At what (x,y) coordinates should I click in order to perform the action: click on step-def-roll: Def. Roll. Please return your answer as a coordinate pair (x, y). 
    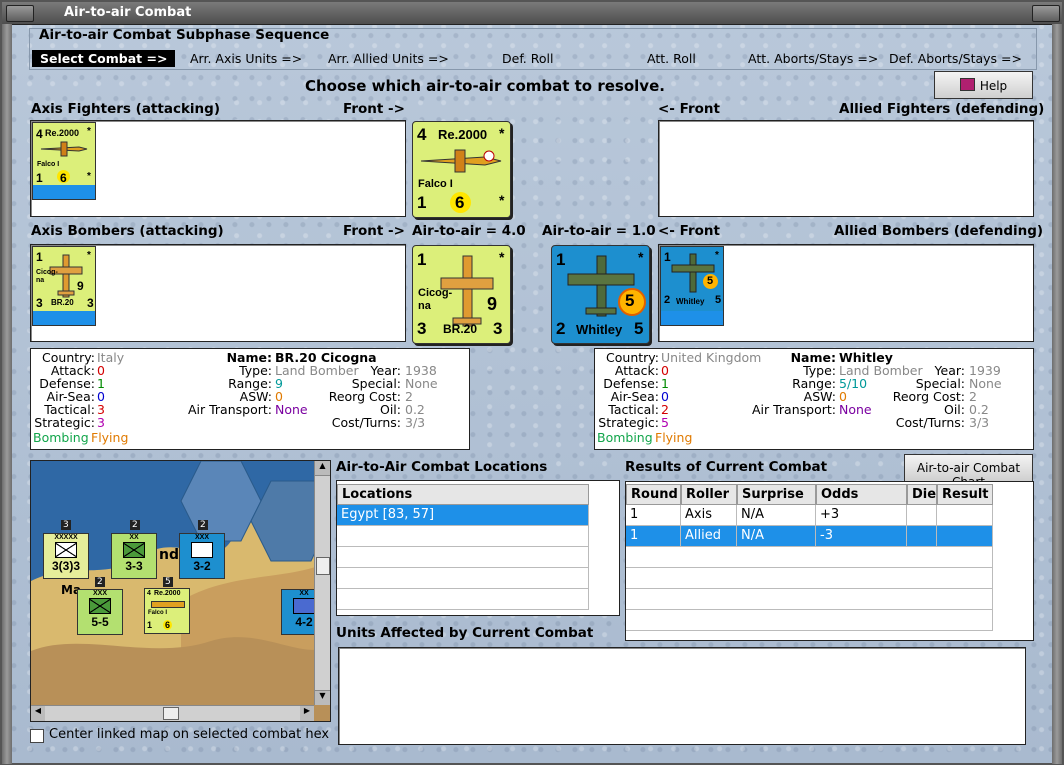
    Looking at the image, I should click on (528, 58).